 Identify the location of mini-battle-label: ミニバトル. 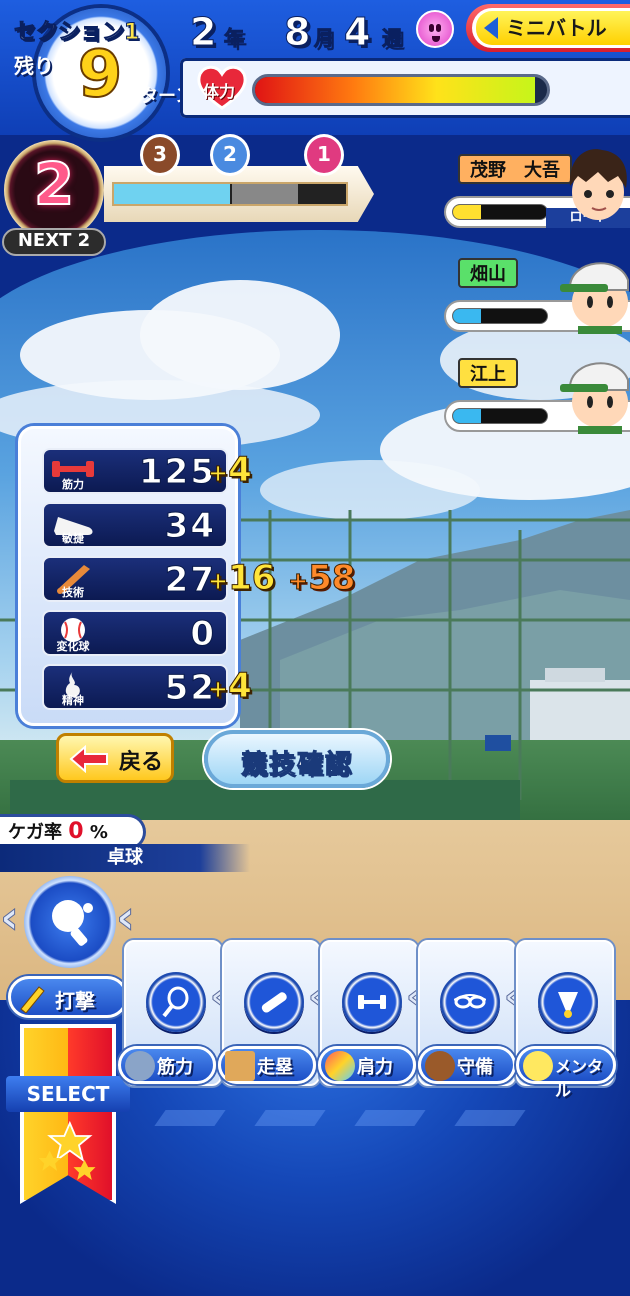
(553, 28).